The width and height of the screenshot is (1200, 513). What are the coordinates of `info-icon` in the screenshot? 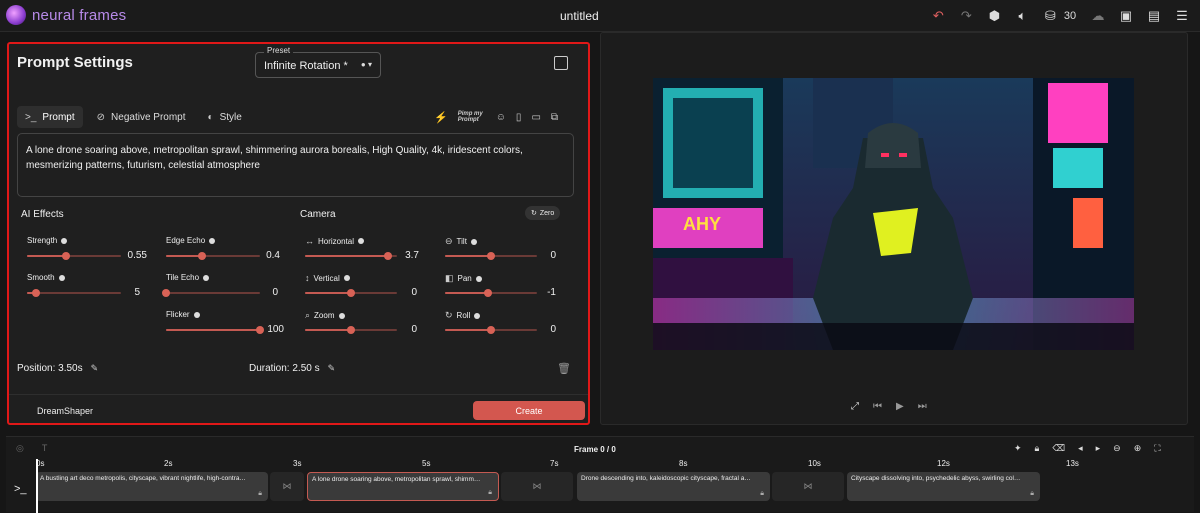 It's located at (64, 240).